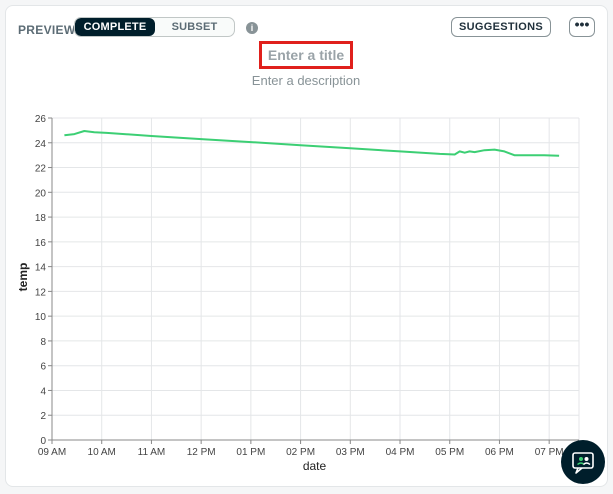 This screenshot has height=494, width=613. What do you see at coordinates (41, 218) in the screenshot?
I see `y-tick-label: 18` at bounding box center [41, 218].